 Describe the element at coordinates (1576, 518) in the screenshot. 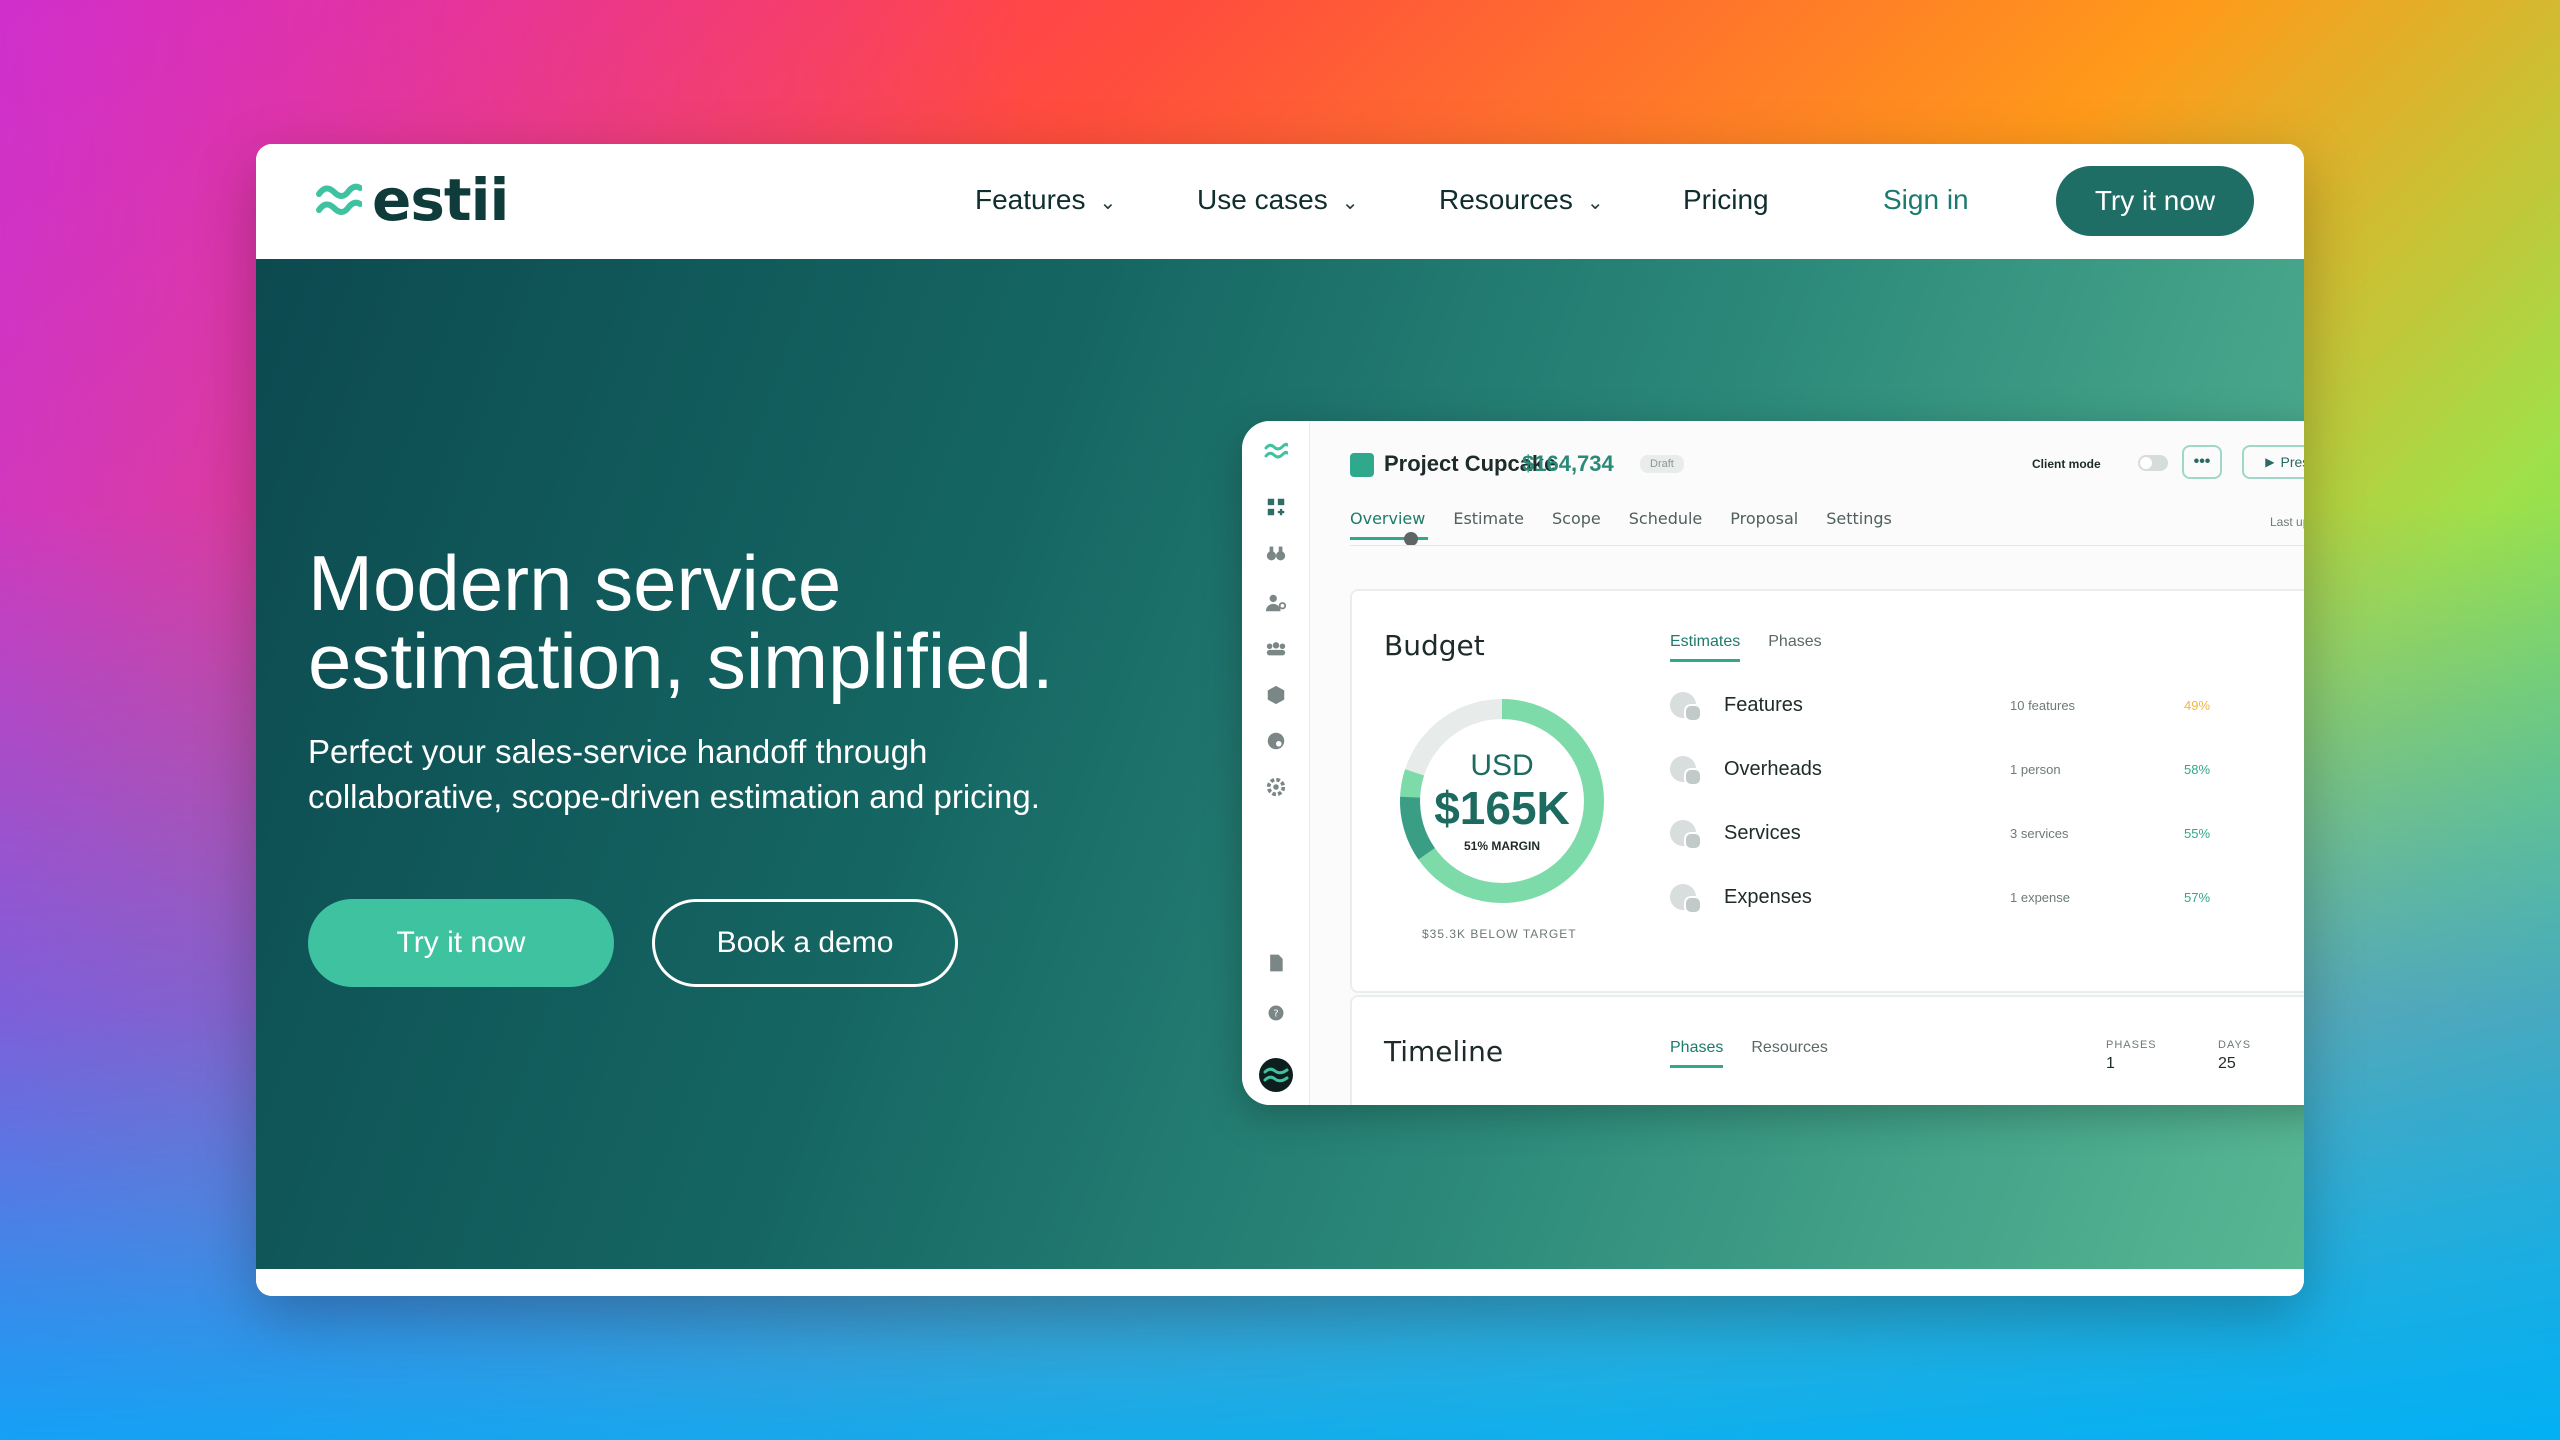

I see `tab-scope: Scope` at that location.